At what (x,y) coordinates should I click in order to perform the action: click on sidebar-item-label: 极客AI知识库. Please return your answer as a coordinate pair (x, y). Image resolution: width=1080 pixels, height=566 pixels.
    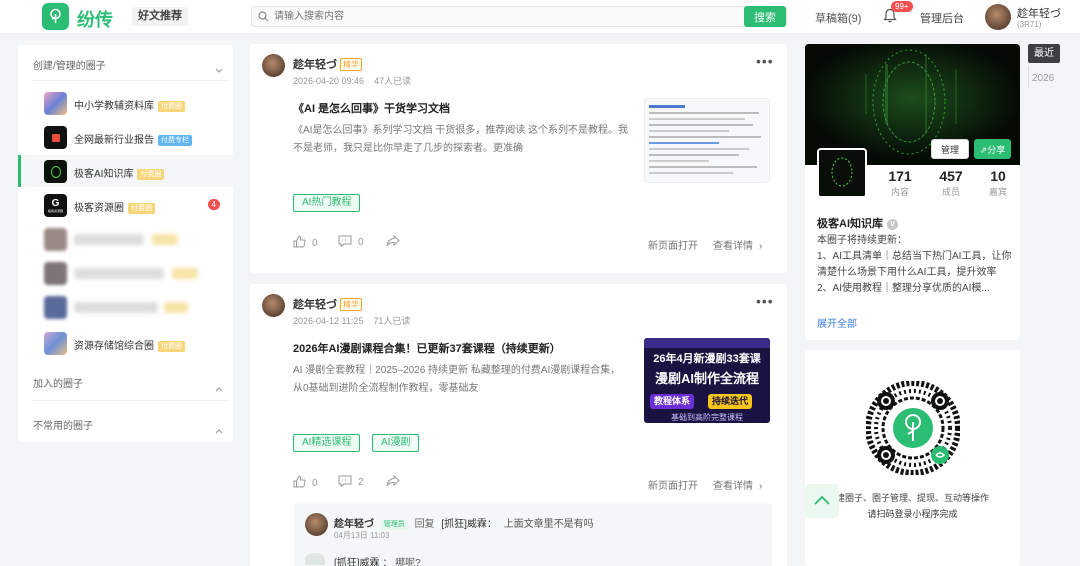
    Looking at the image, I should click on (104, 174).